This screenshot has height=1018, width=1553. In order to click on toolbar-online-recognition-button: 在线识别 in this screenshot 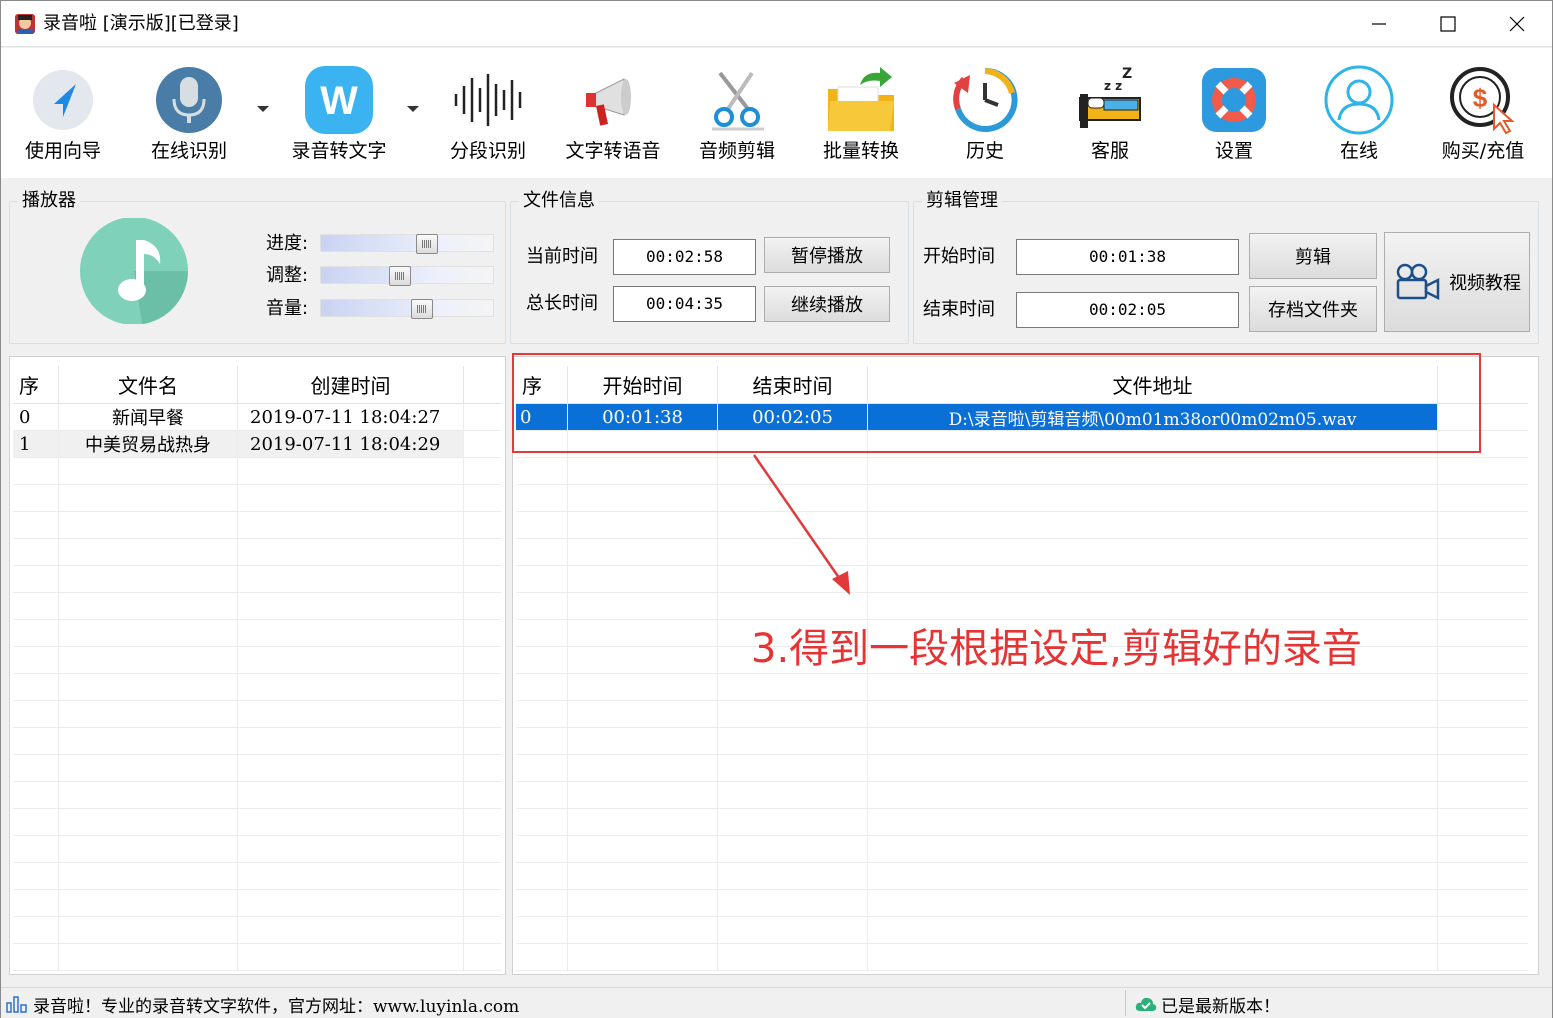, I will do `click(189, 114)`.